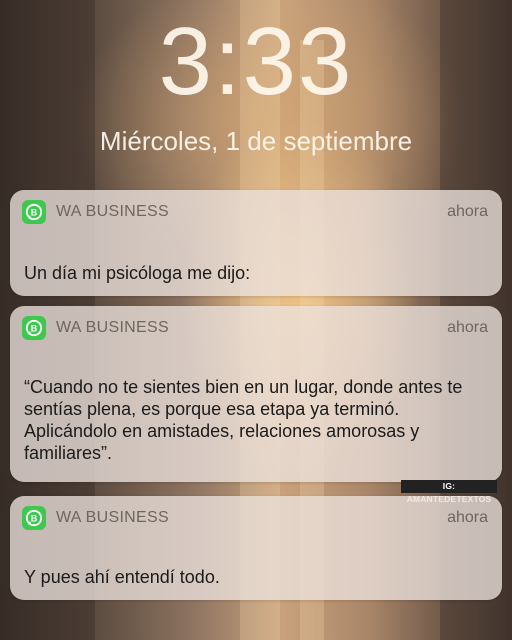 This screenshot has width=512, height=640. I want to click on watermark-label: IG: AMANTEDETEXTOS, so click(449, 492).